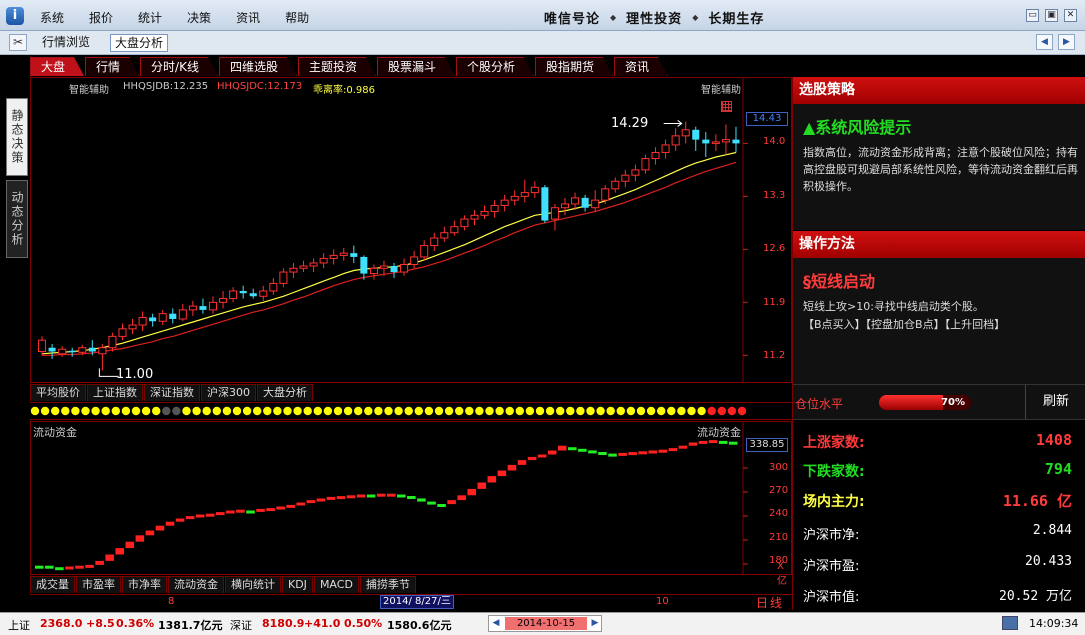 Image resolution: width=1085 pixels, height=635 pixels. I want to click on sz-index-label: 深证, so click(241, 625).